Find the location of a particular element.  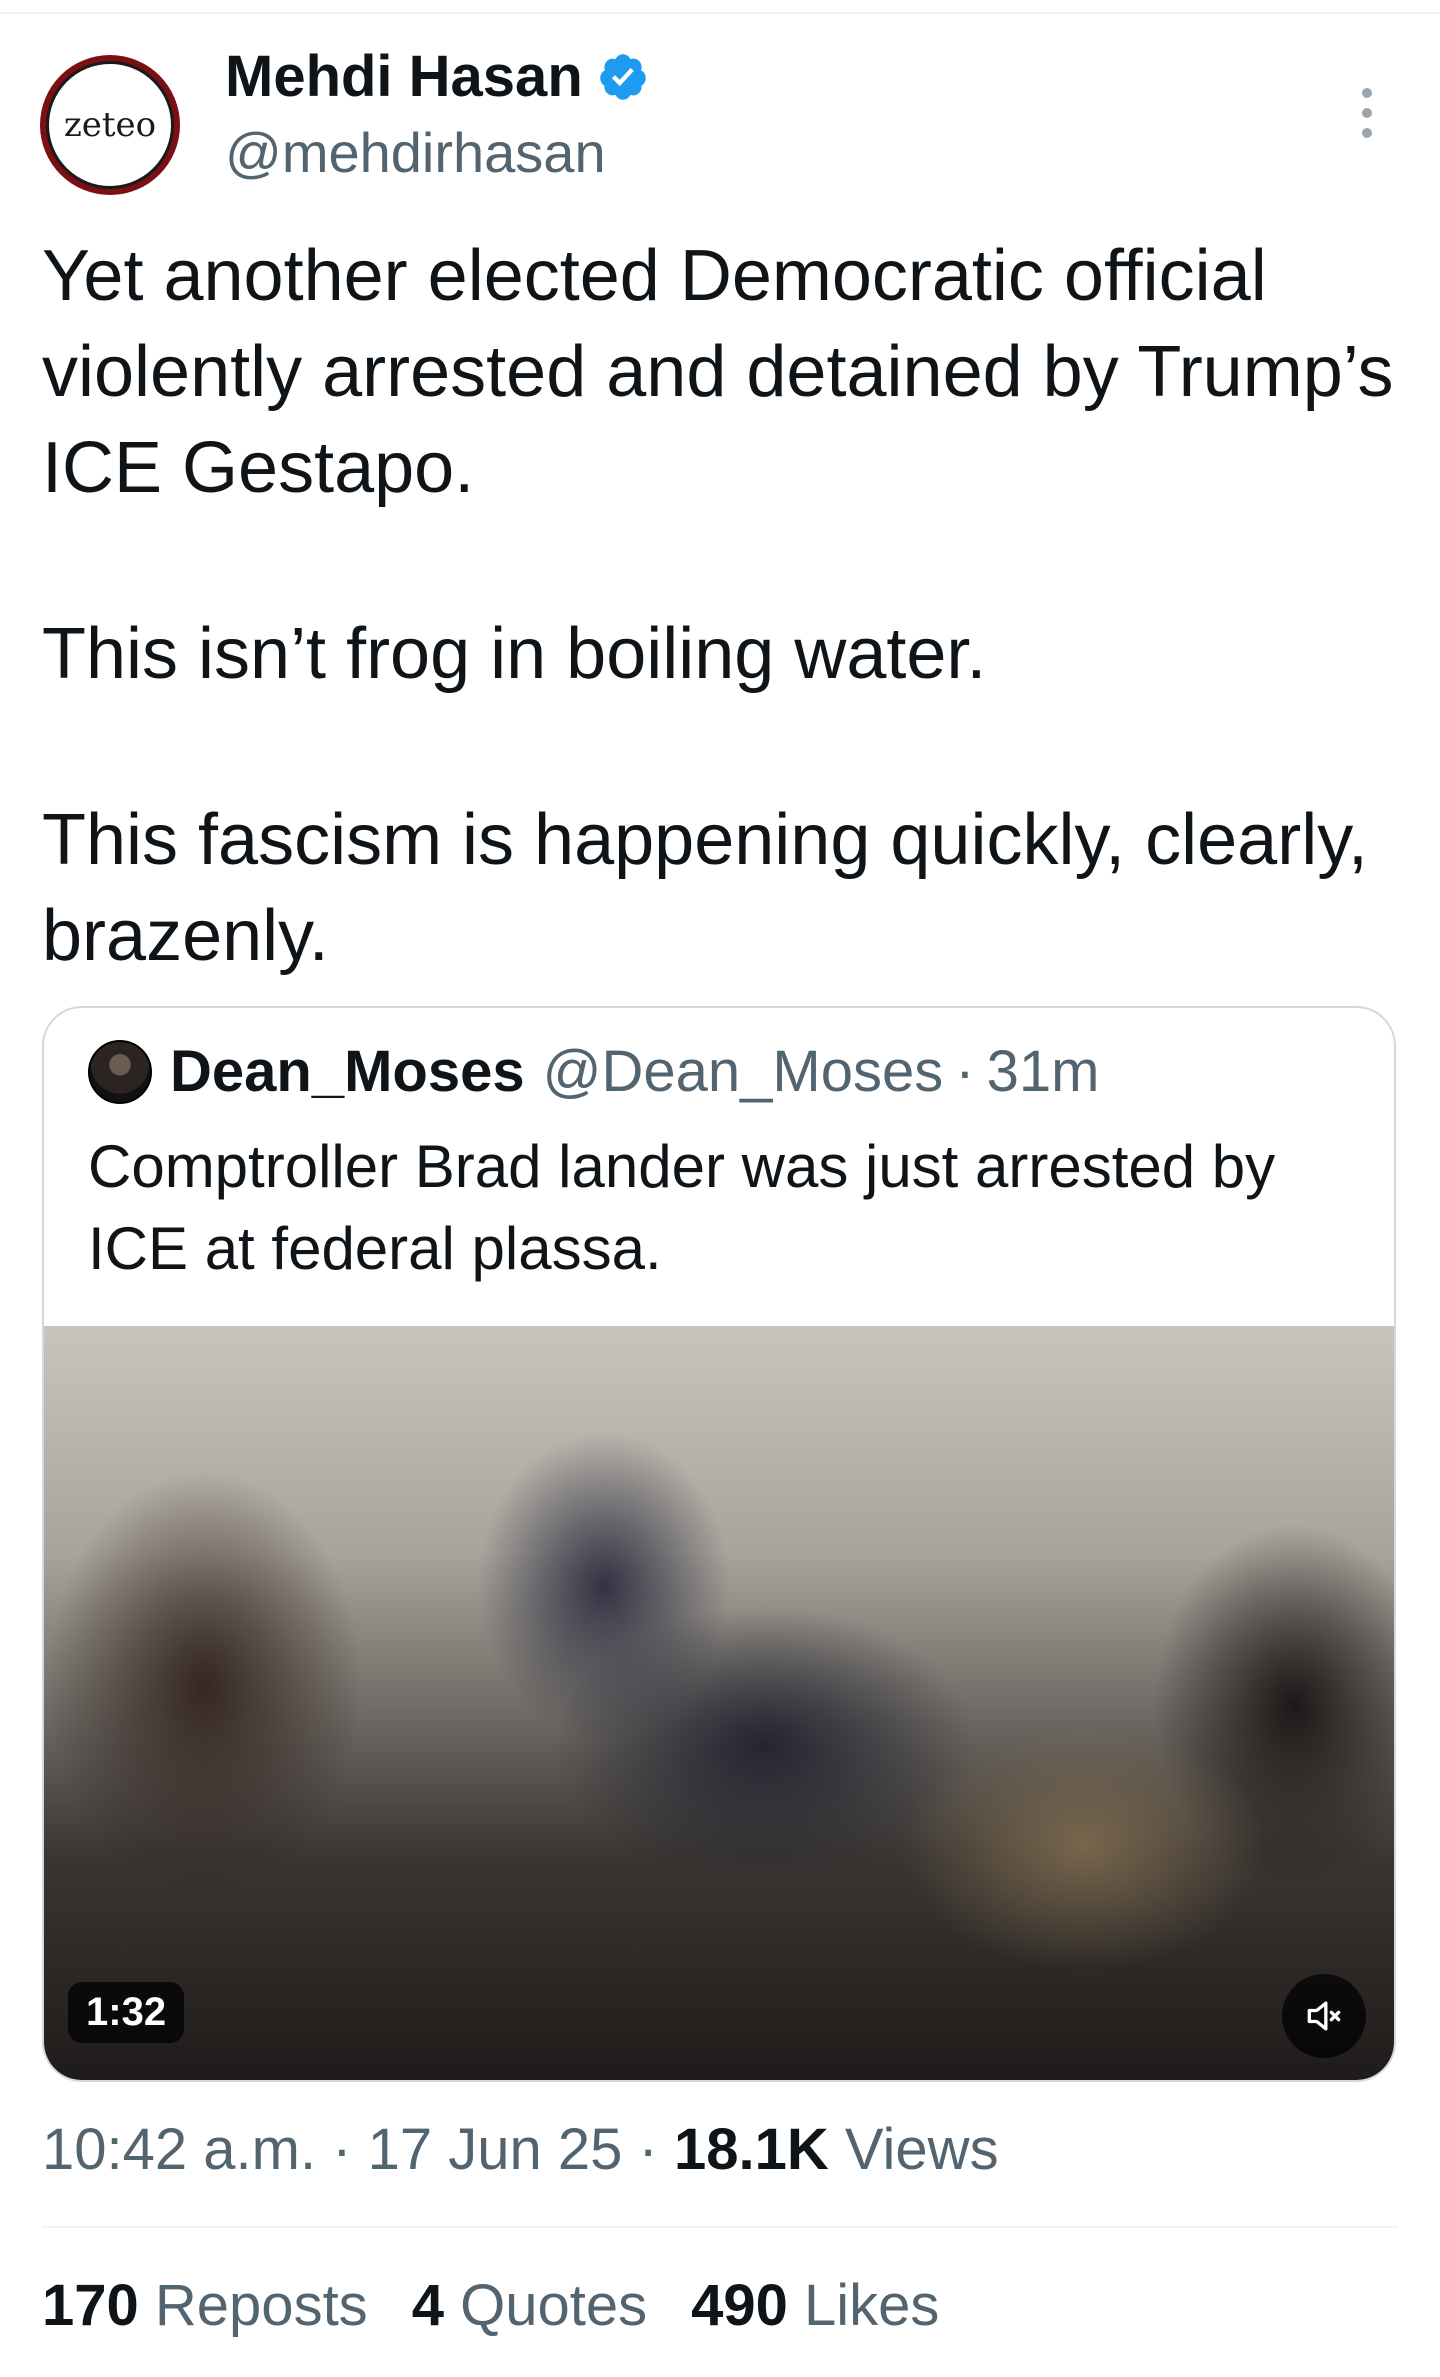

quoted-author-avatar is located at coordinates (120, 1071).